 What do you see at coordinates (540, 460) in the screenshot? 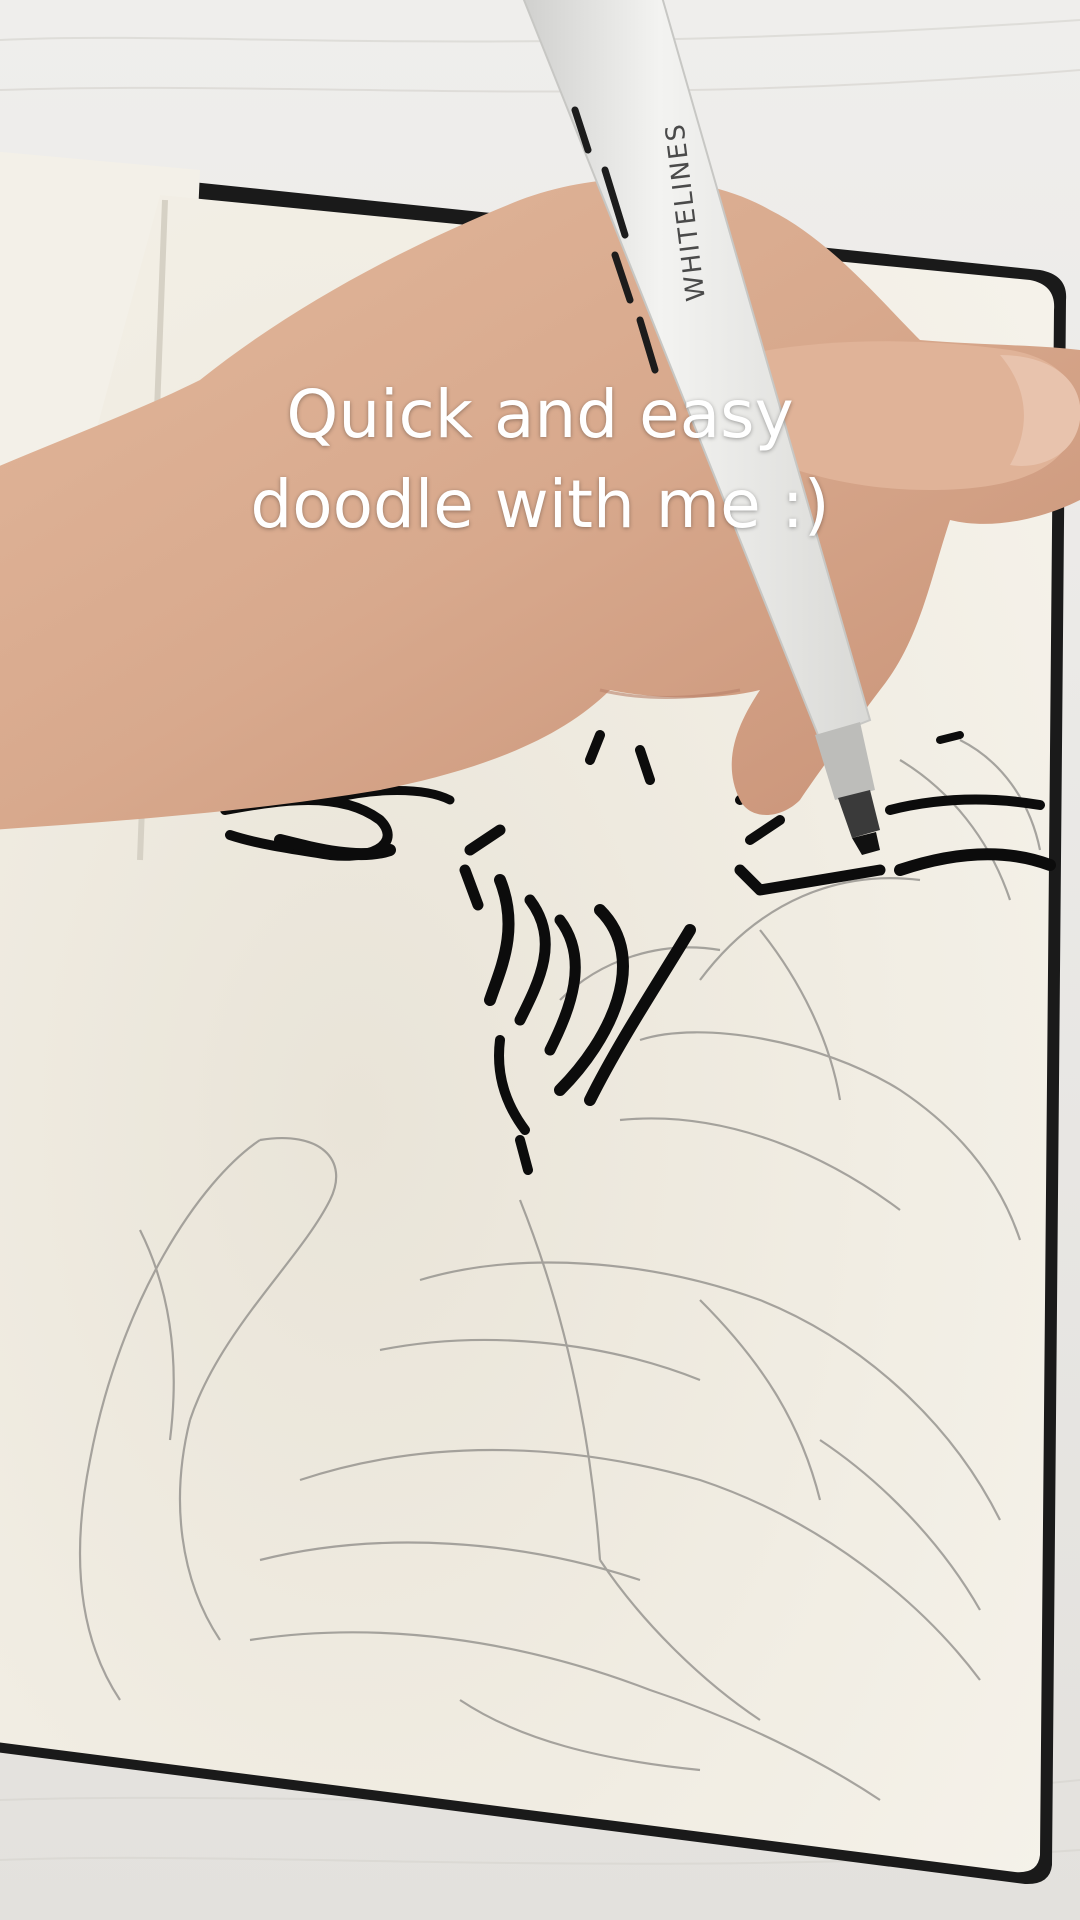
I see `video-caption: Quick and easy doodle with me :)` at bounding box center [540, 460].